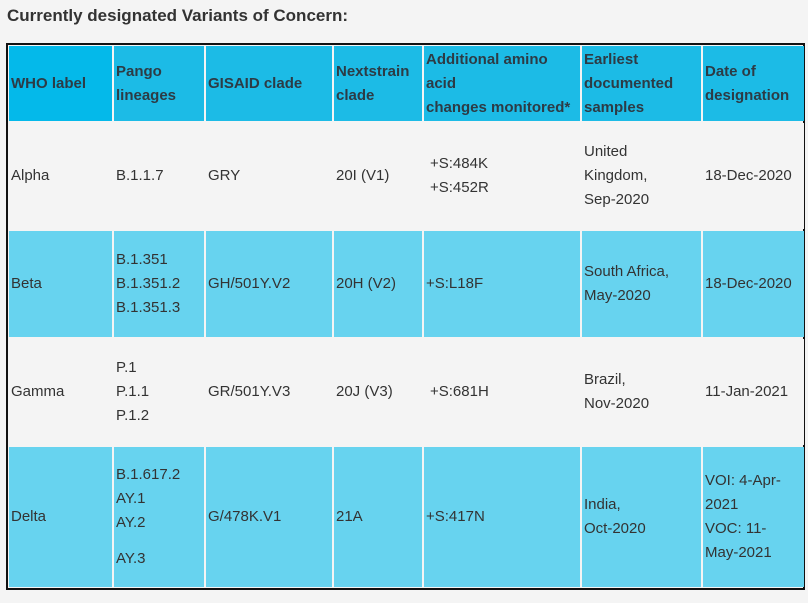 Image resolution: width=808 pixels, height=603 pixels. I want to click on cell-who-label: Alpha, so click(60, 176).